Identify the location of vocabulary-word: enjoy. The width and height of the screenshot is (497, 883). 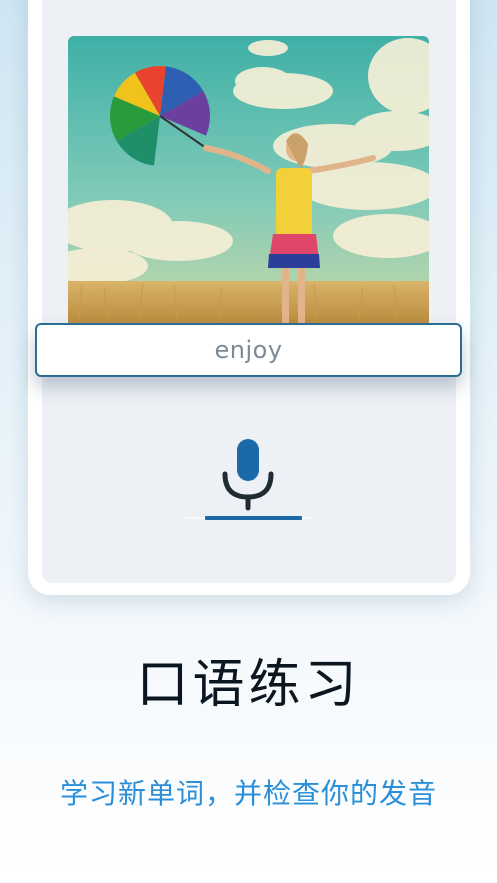
(248, 350).